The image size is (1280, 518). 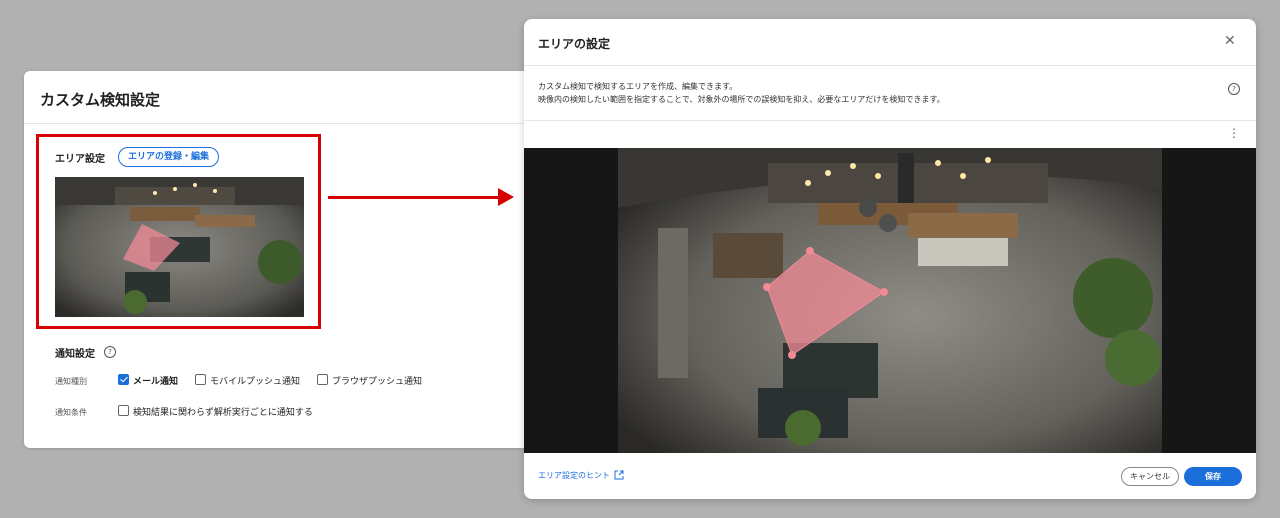 I want to click on area-hint-link: エリア設定のヒント, so click(x=574, y=475).